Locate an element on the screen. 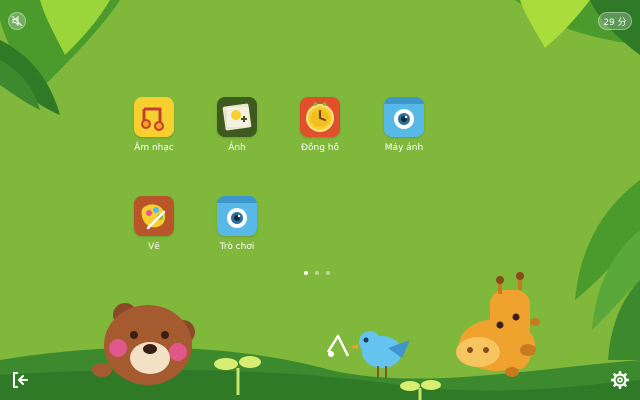 The image size is (640, 400). app-clock: Đồng hồ is located at coordinates (320, 125).